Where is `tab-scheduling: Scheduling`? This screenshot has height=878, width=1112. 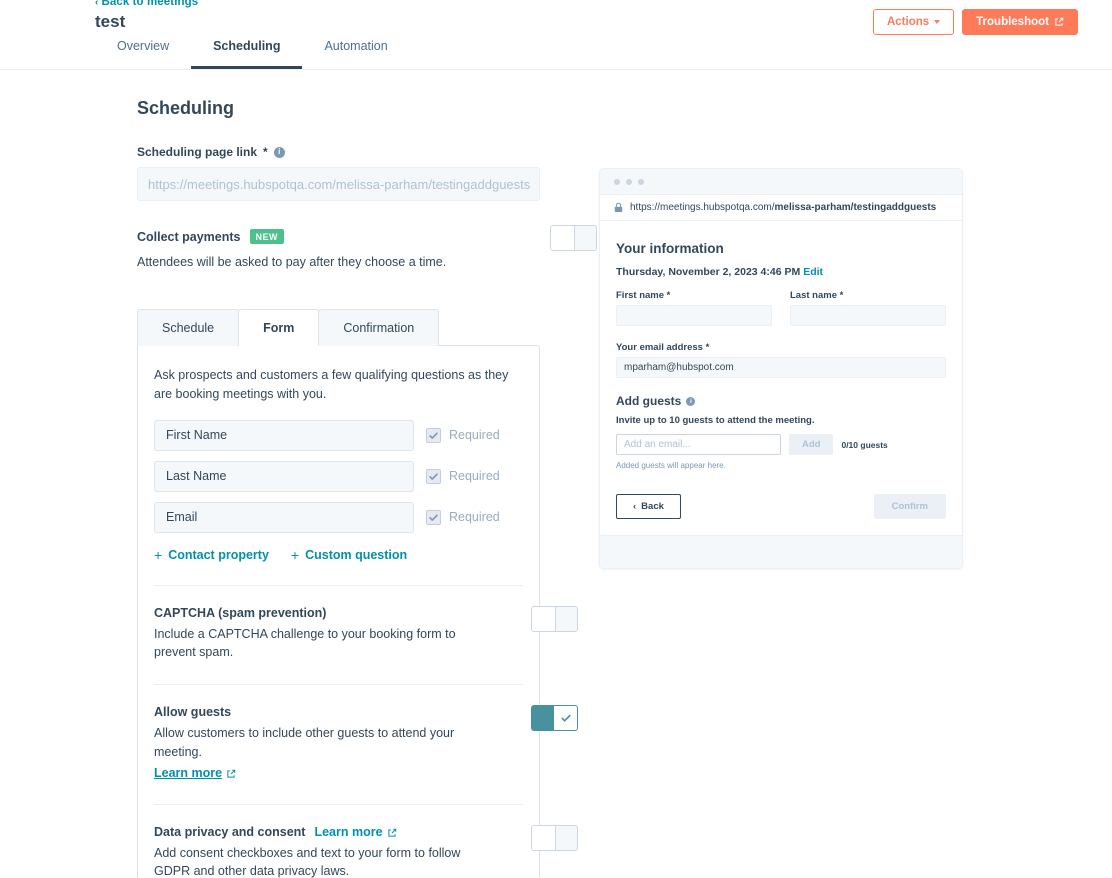 tab-scheduling: Scheduling is located at coordinates (247, 50).